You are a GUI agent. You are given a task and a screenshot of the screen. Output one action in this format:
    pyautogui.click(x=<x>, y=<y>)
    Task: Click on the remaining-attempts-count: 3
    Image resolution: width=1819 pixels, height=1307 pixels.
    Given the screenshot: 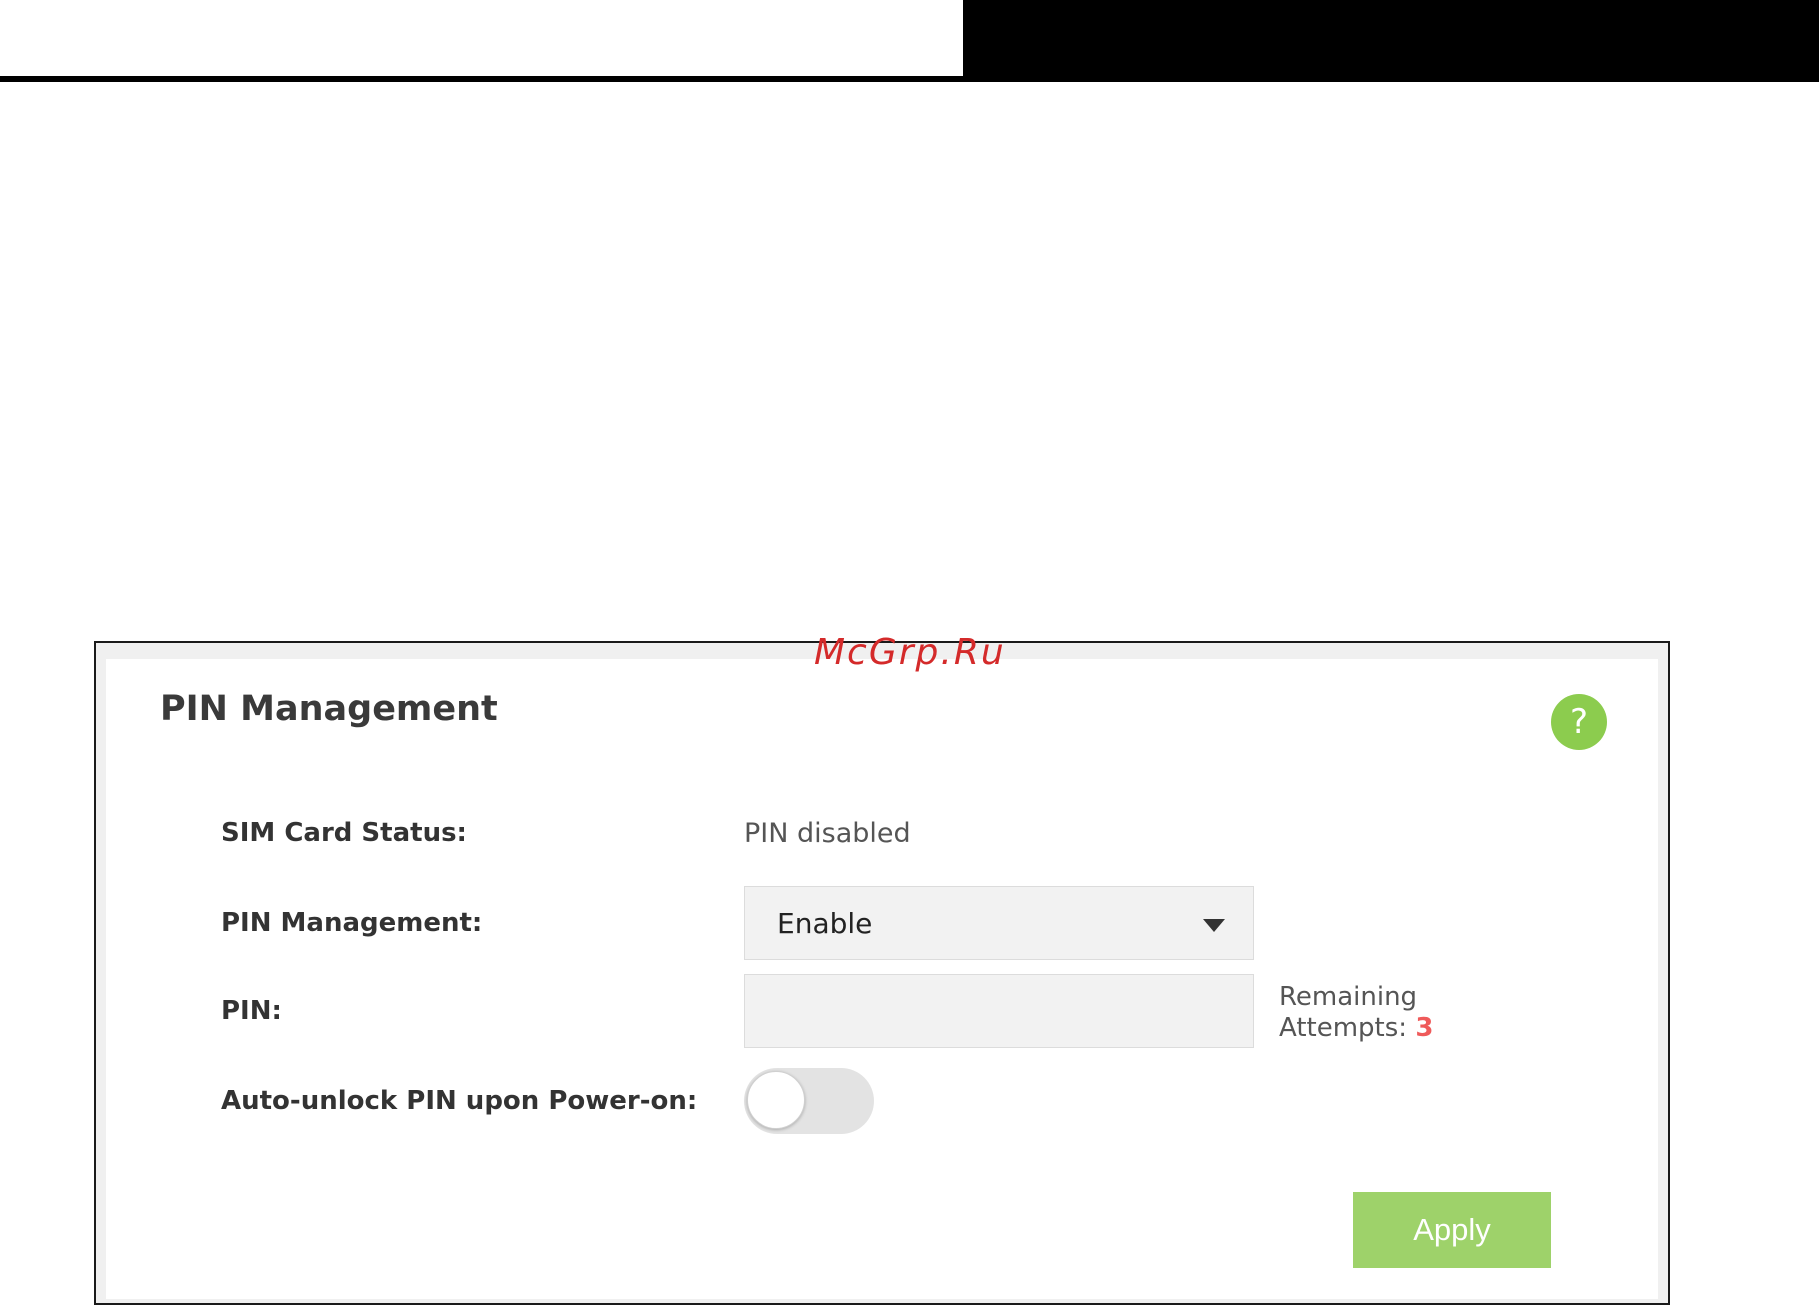 What is the action you would take?
    pyautogui.click(x=1424, y=1028)
    